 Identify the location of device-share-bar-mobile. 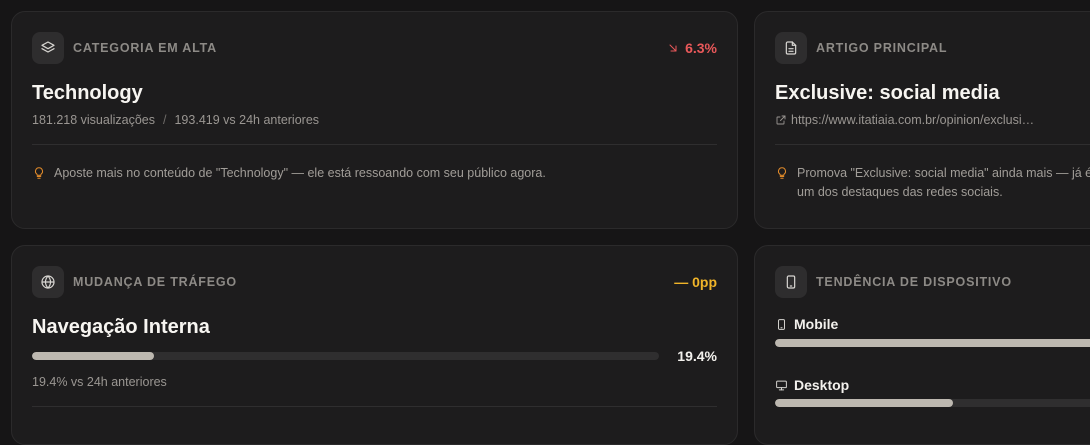
(932, 343).